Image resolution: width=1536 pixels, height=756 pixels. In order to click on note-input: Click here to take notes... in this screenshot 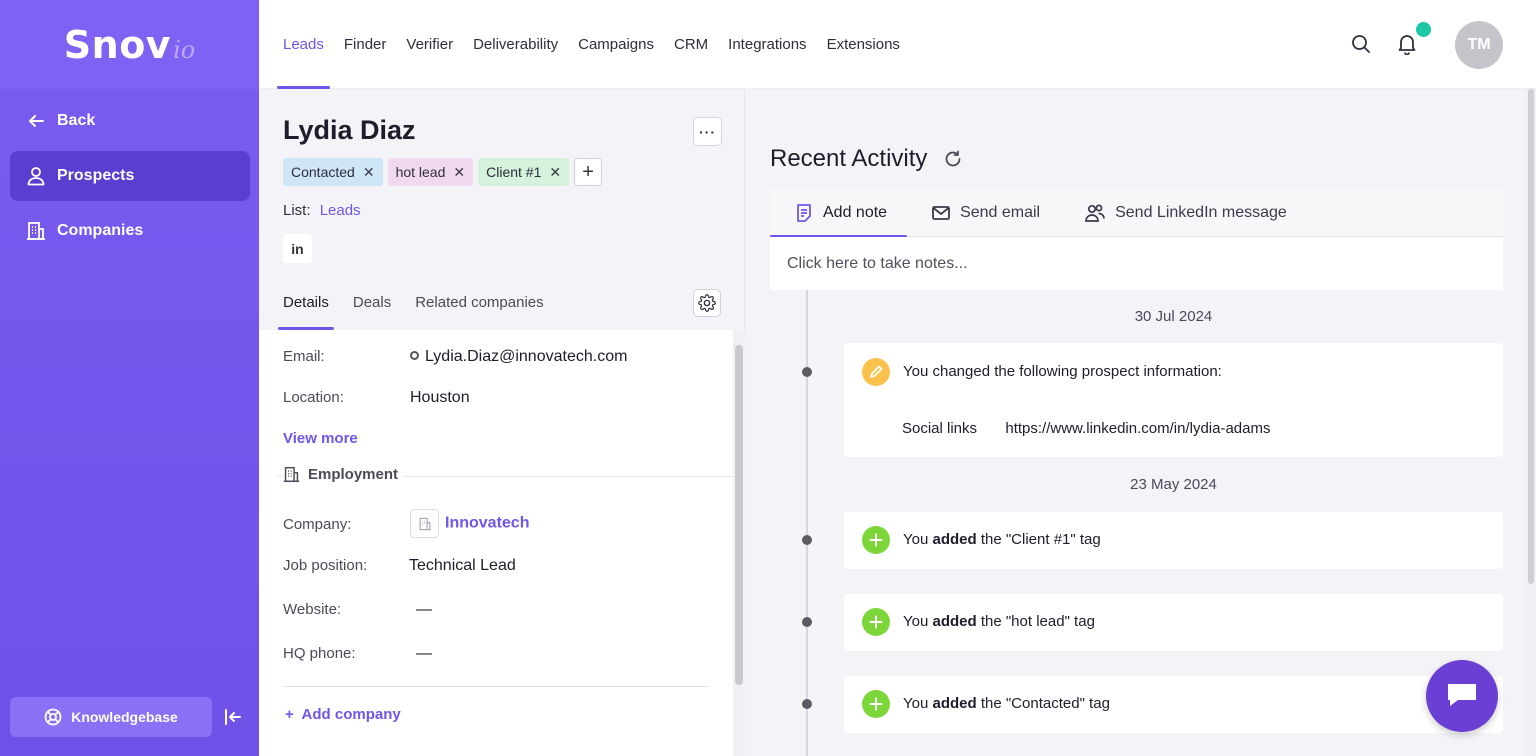, I will do `click(1136, 263)`.